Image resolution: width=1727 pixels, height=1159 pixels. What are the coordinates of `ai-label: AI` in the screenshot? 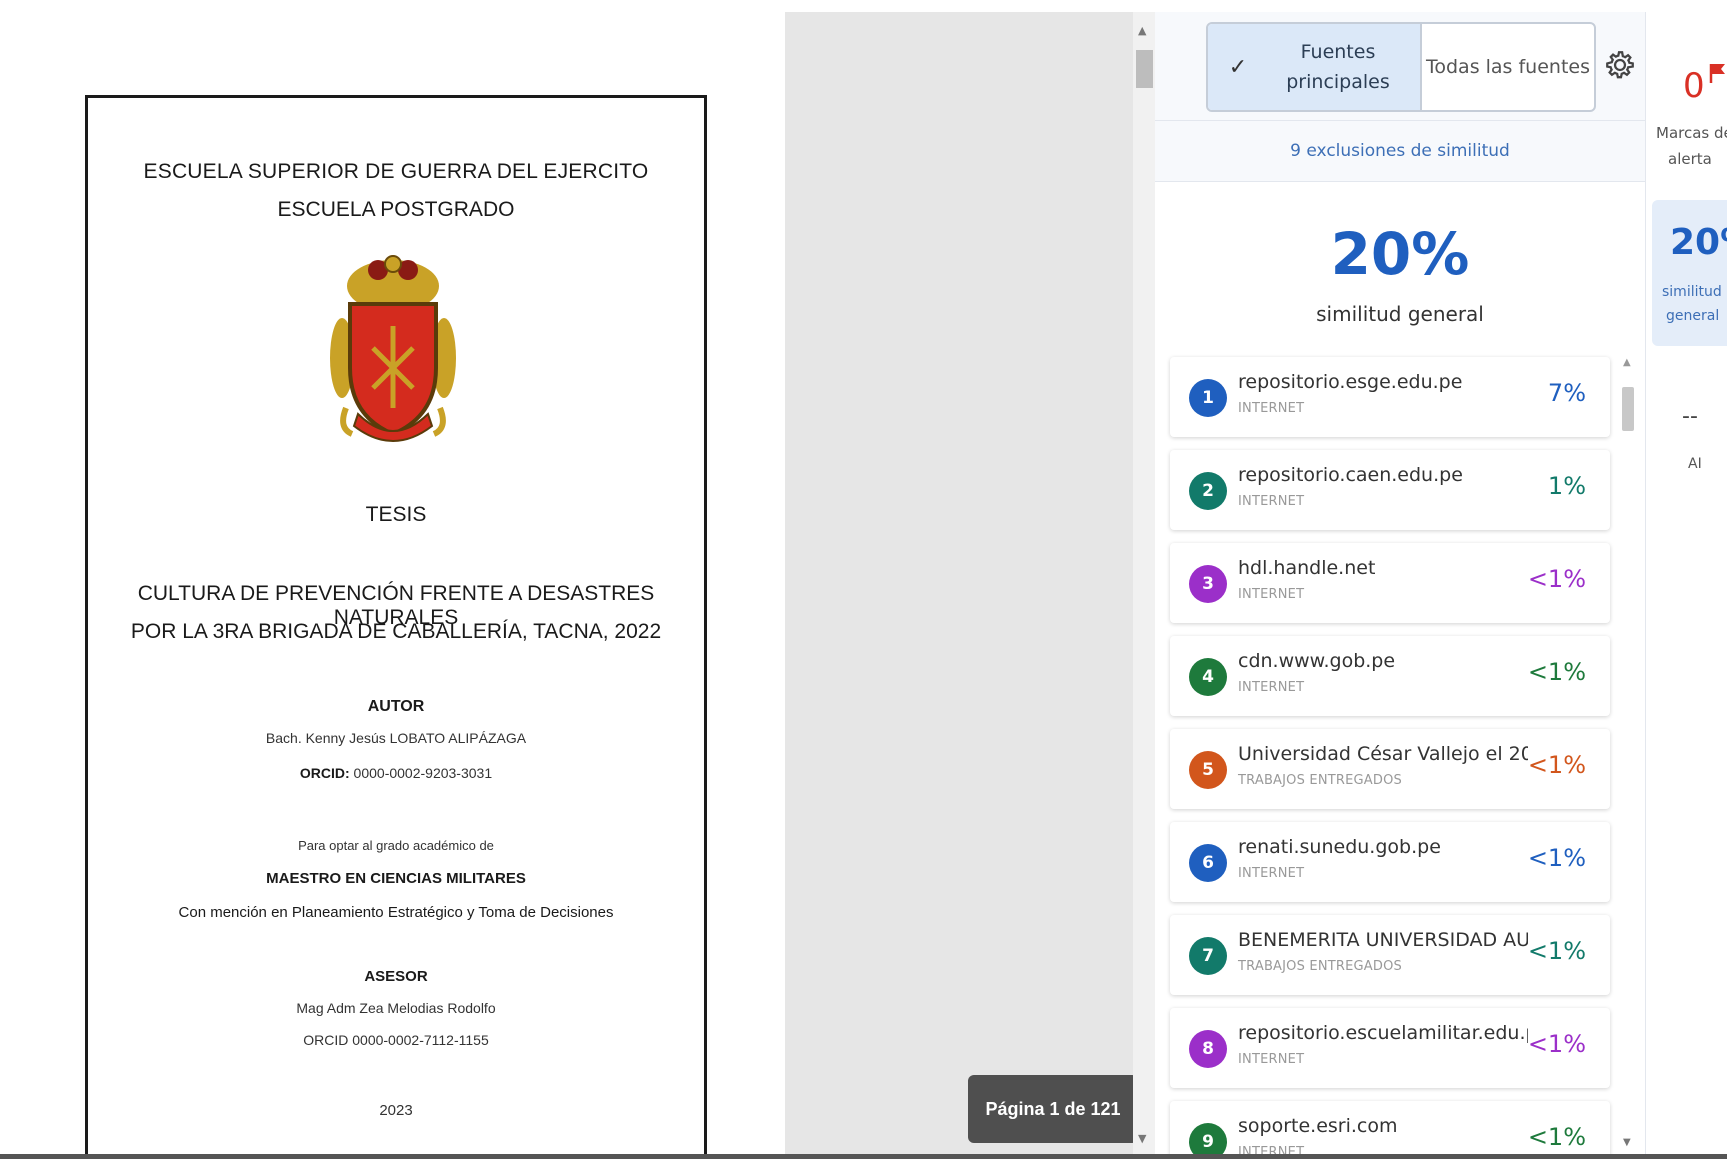 It's located at (1695, 464).